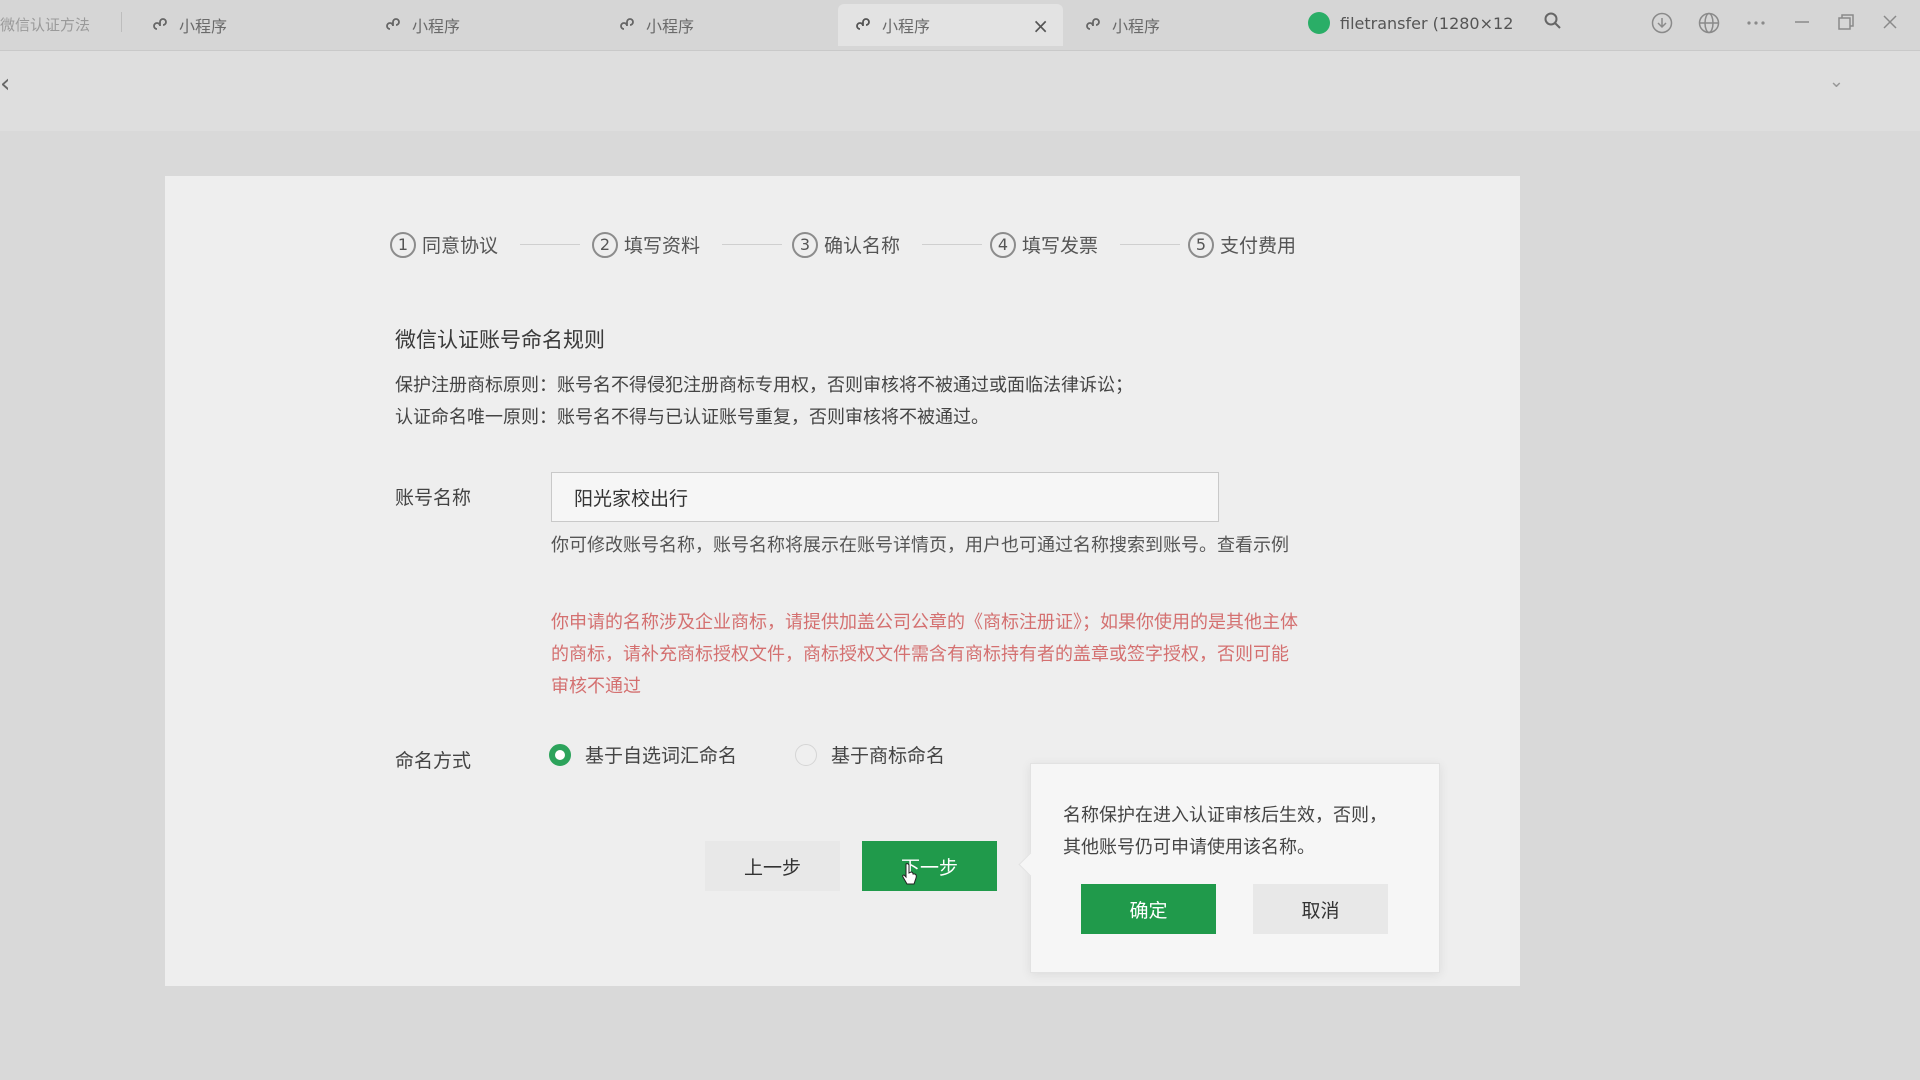 This screenshot has width=1920, height=1080. Describe the element at coordinates (1320, 909) in the screenshot. I see `popover-cancel-button: 取消` at that location.